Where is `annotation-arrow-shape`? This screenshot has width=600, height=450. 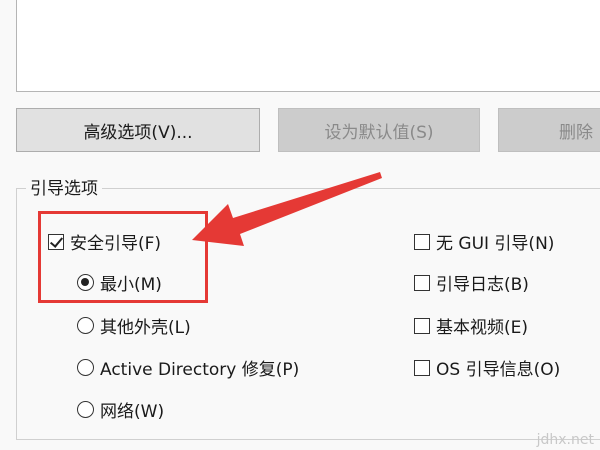 annotation-arrow-shape is located at coordinates (287, 209).